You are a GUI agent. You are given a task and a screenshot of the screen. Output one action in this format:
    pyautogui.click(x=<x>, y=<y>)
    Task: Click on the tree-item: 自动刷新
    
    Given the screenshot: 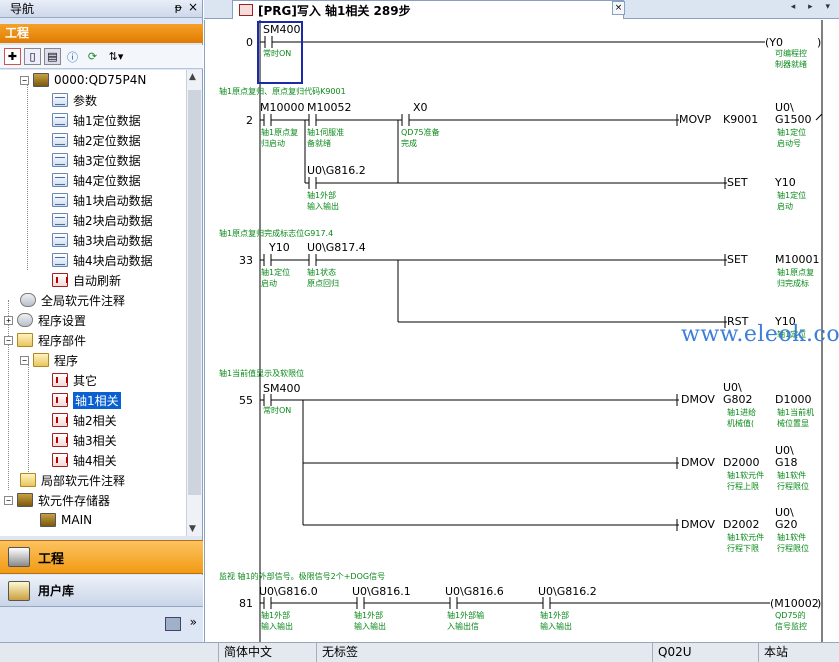 What is the action you would take?
    pyautogui.click(x=86, y=280)
    